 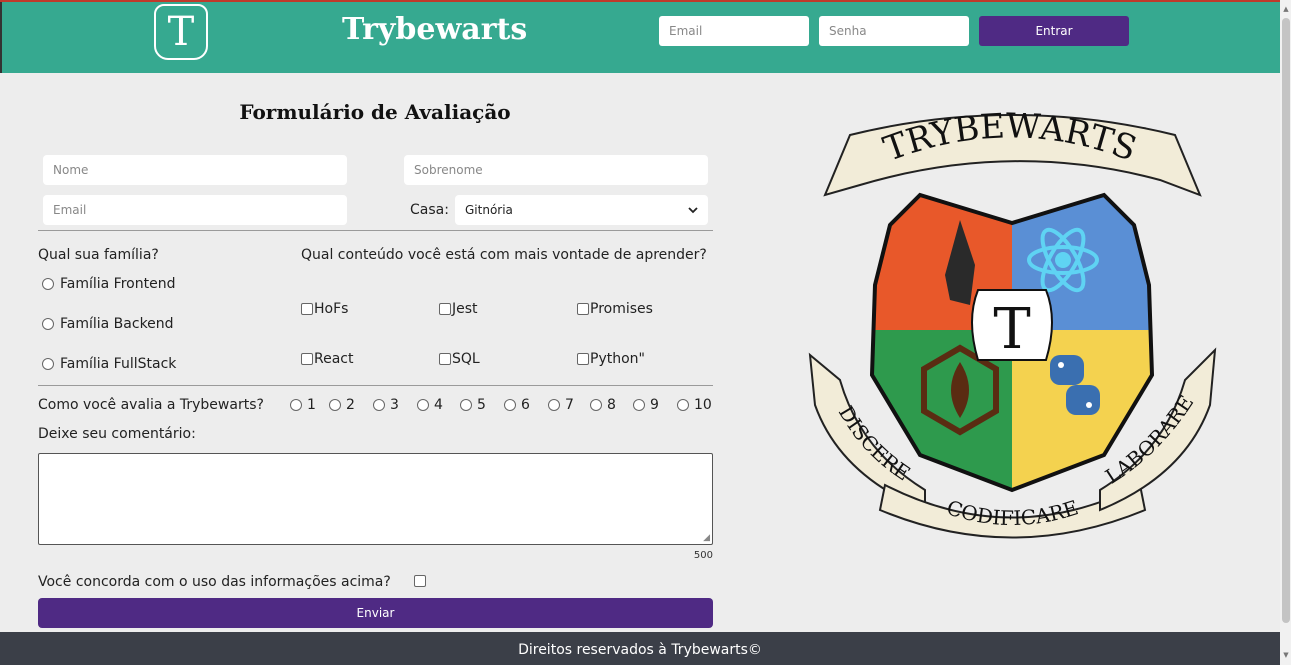 I want to click on site-header: T Trybewarts Entrar, so click(x=640, y=37).